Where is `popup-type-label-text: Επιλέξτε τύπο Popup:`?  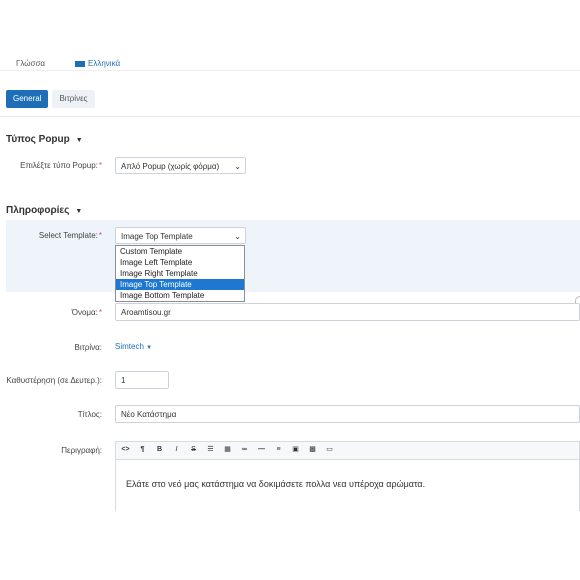
popup-type-label-text: Επιλέξτε τύπο Popup: is located at coordinates (59, 165).